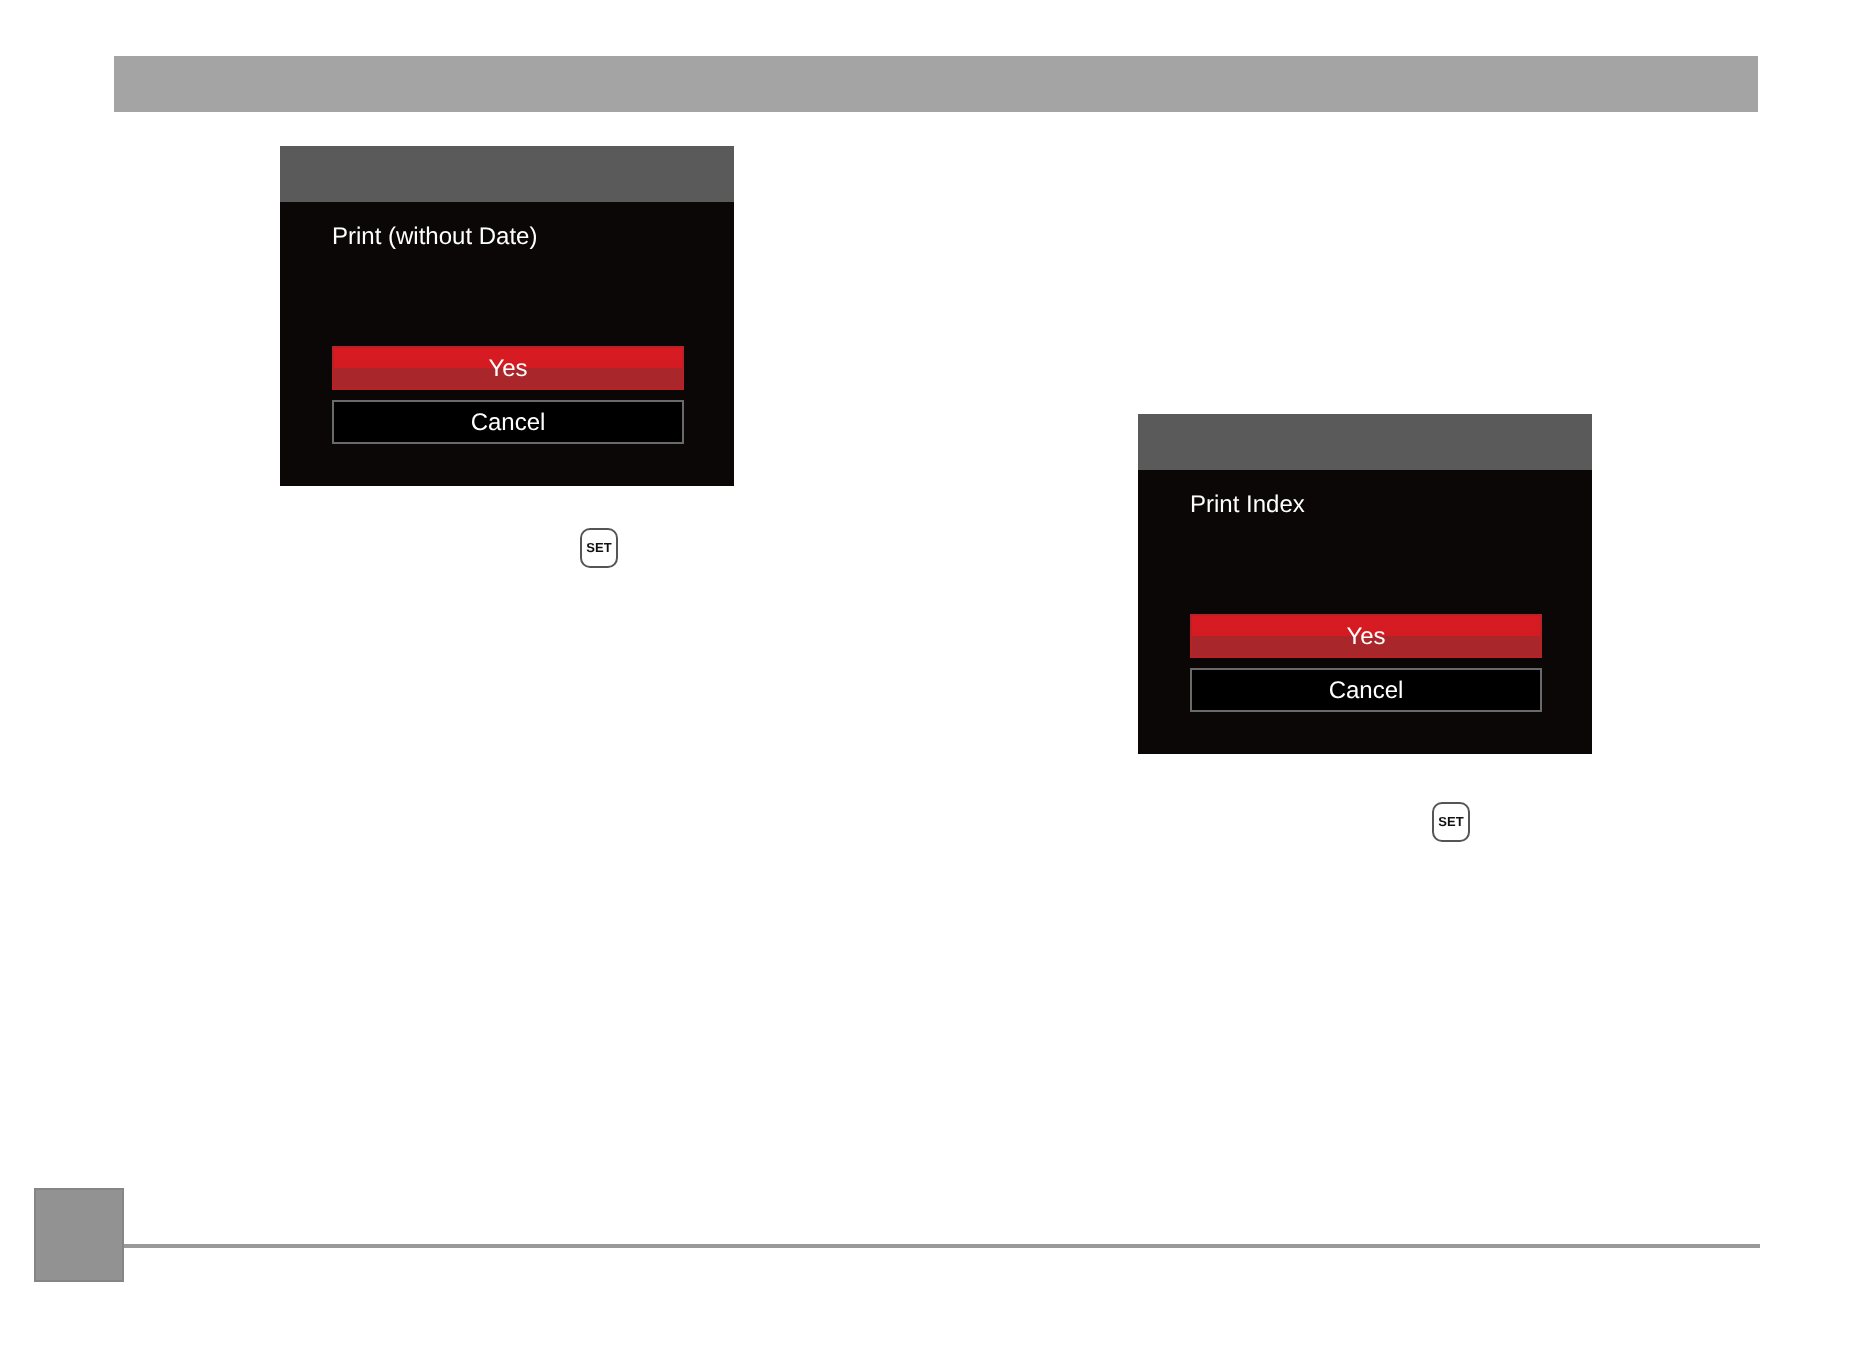  Describe the element at coordinates (1247, 504) in the screenshot. I see `dialog-message: Print Index` at that location.